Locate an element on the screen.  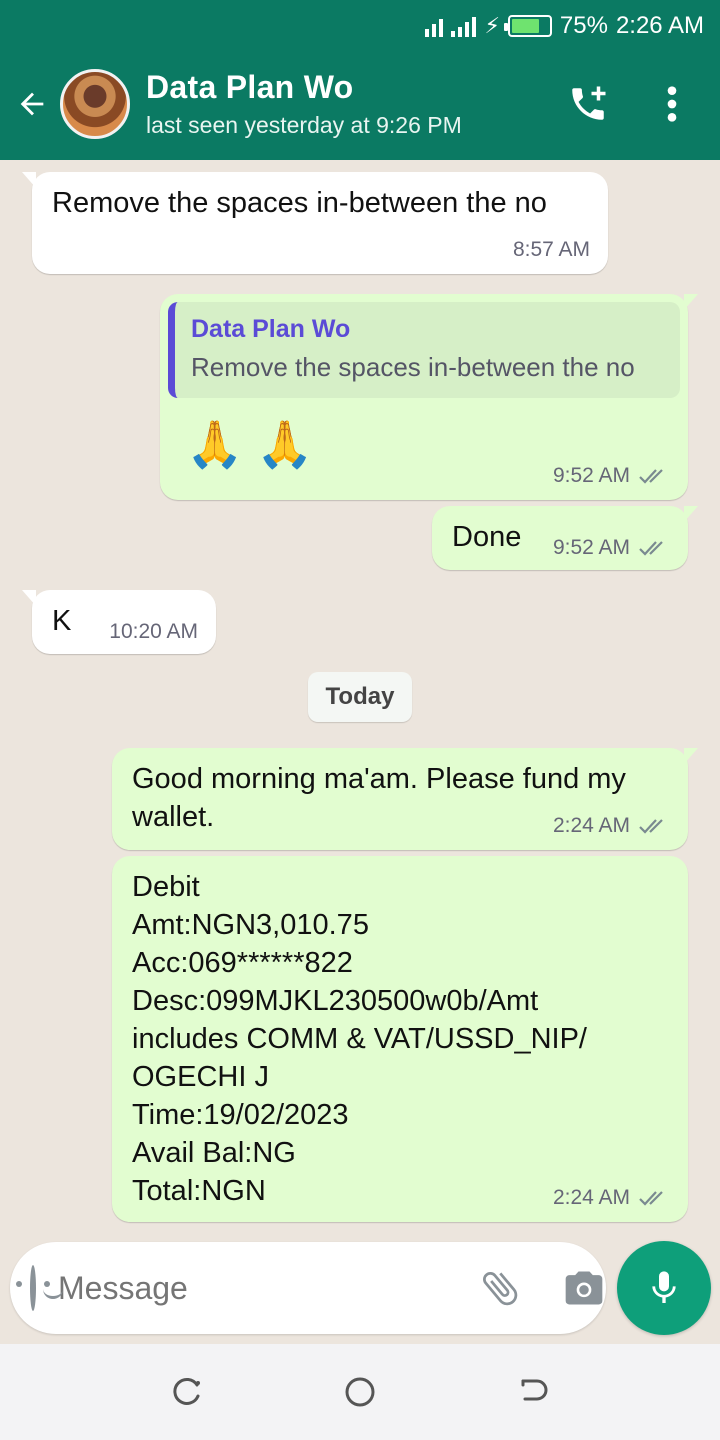
day-separator: Today is located at coordinates (360, 697).